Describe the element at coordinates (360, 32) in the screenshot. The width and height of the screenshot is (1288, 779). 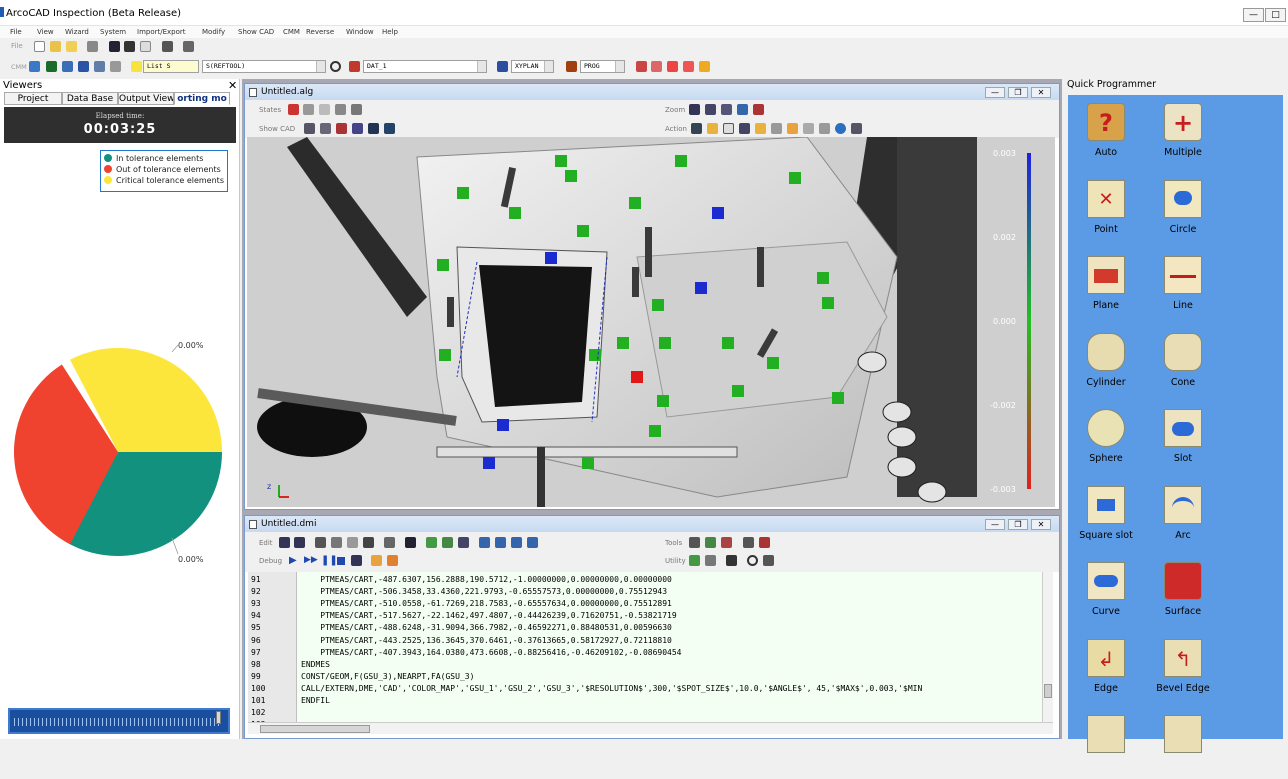
I see `menu-window: Window` at that location.